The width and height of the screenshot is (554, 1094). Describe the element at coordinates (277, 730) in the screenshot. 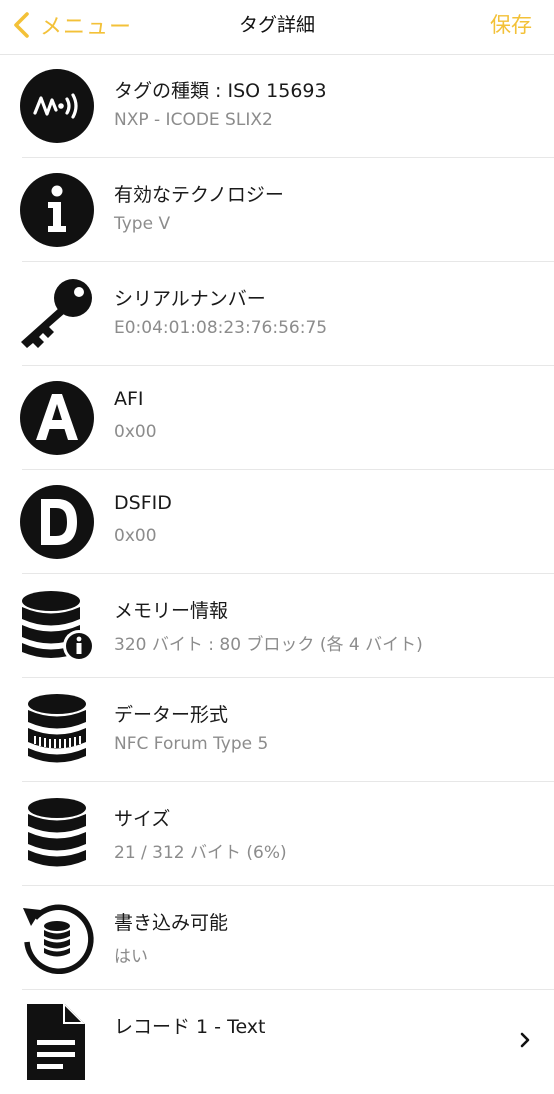

I see `row-data-format: データー形式 NFC Forum Type 5` at that location.